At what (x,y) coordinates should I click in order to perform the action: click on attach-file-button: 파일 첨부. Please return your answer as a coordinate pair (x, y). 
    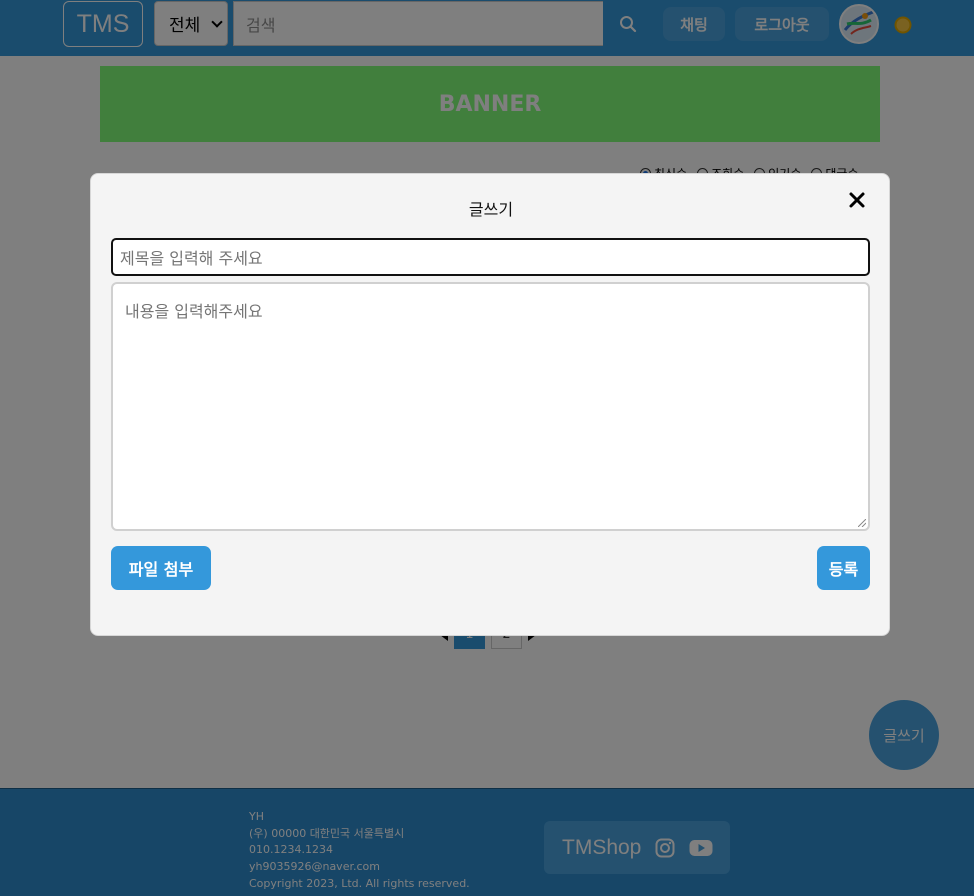
    Looking at the image, I should click on (161, 568).